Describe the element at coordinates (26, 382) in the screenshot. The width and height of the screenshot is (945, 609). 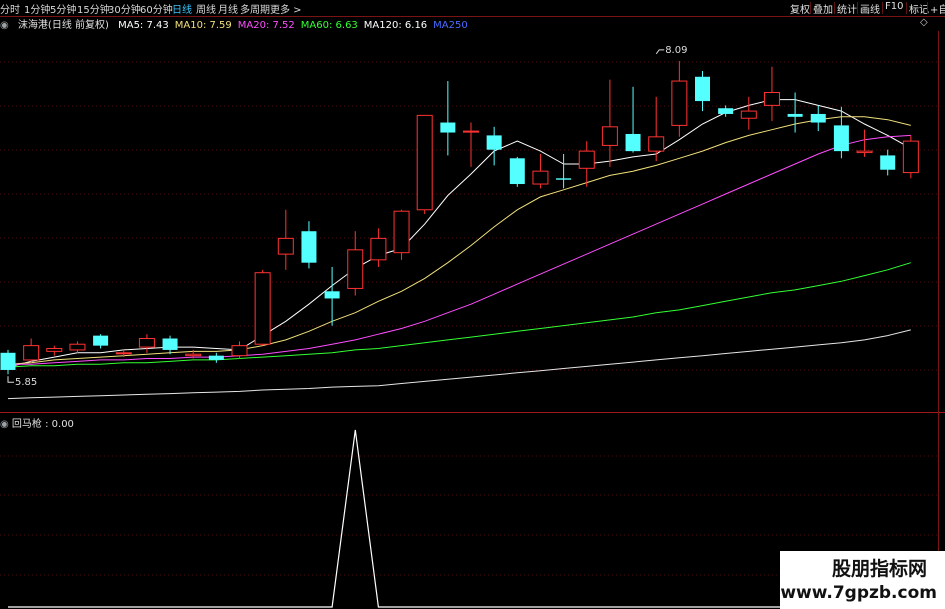
I see `low-label: 5.85` at that location.